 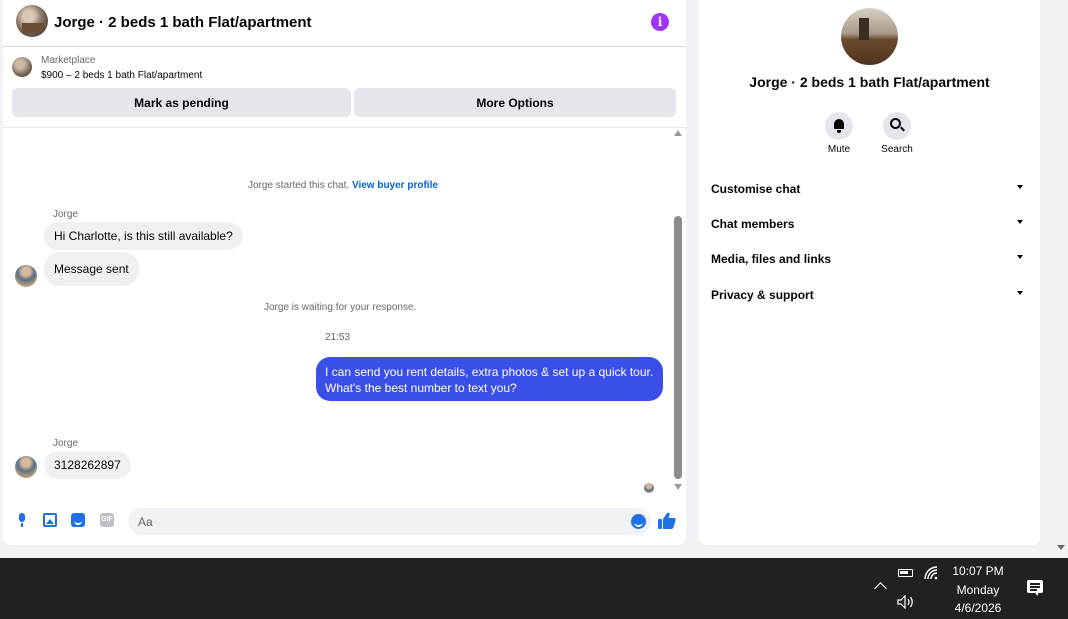 What do you see at coordinates (121, 75) in the screenshot?
I see `listing-summary: $900 – 2 beds 1 bath Flat/apartment` at bounding box center [121, 75].